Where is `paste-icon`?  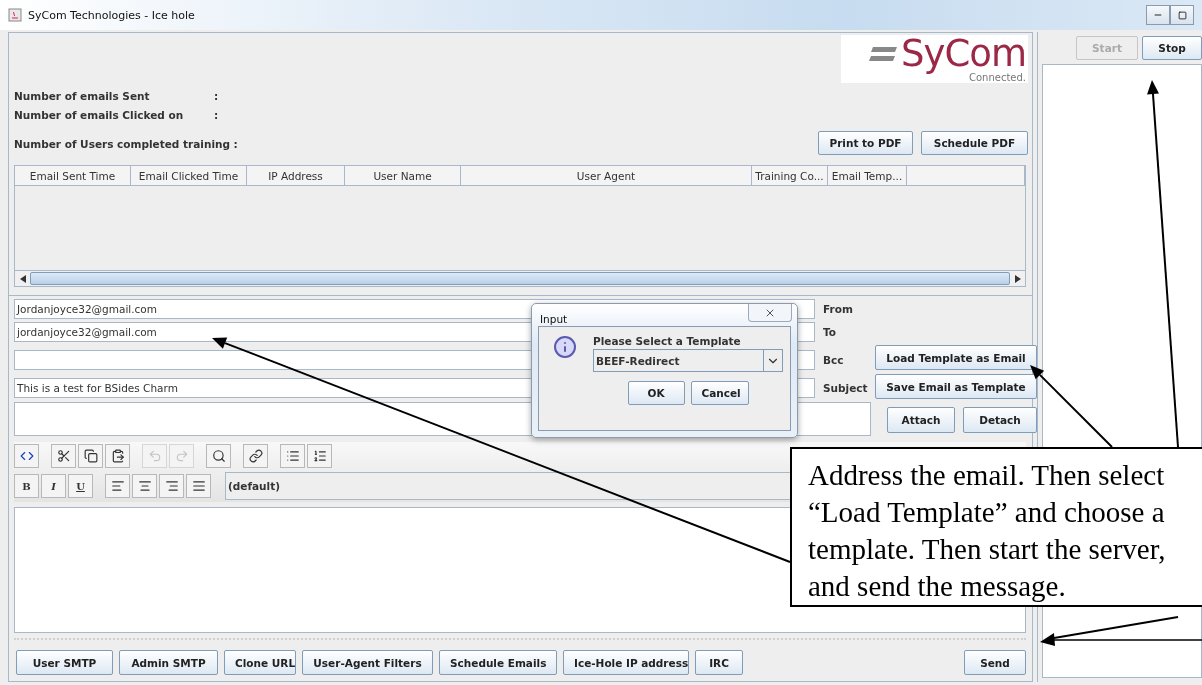
paste-icon is located at coordinates (117, 456).